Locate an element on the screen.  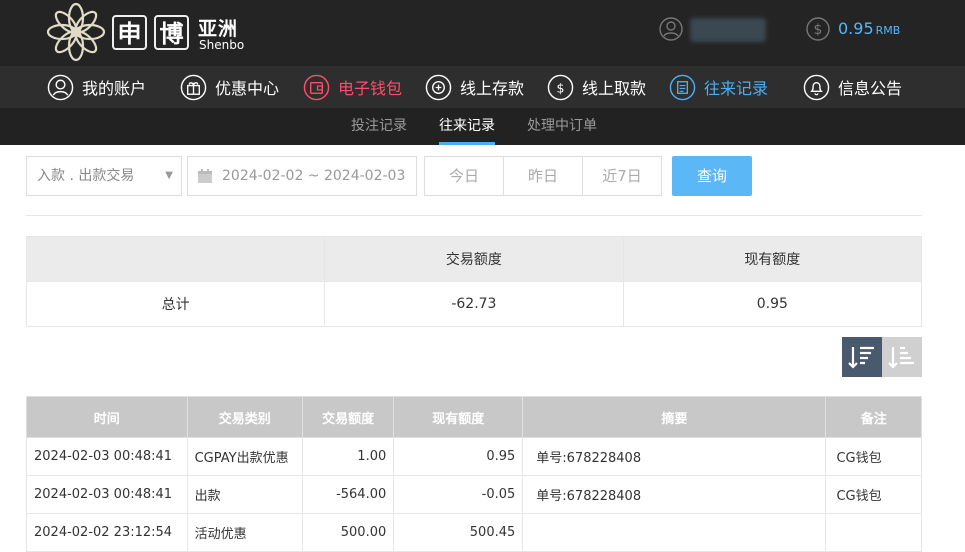
cell-type: 出款 is located at coordinates (244, 494).